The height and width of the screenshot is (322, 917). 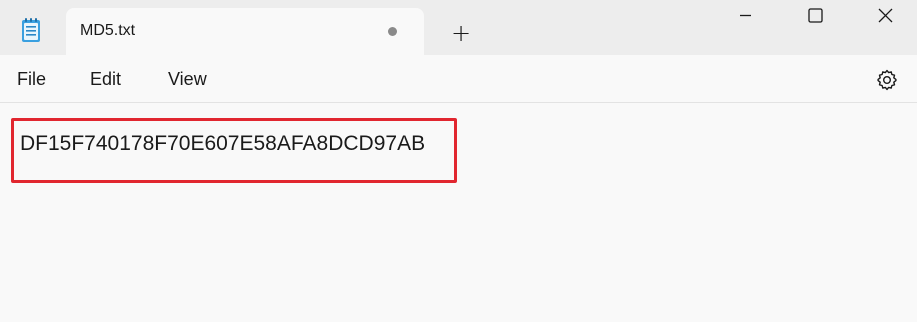 What do you see at coordinates (392, 31) in the screenshot?
I see `unsaved-dot-icon` at bounding box center [392, 31].